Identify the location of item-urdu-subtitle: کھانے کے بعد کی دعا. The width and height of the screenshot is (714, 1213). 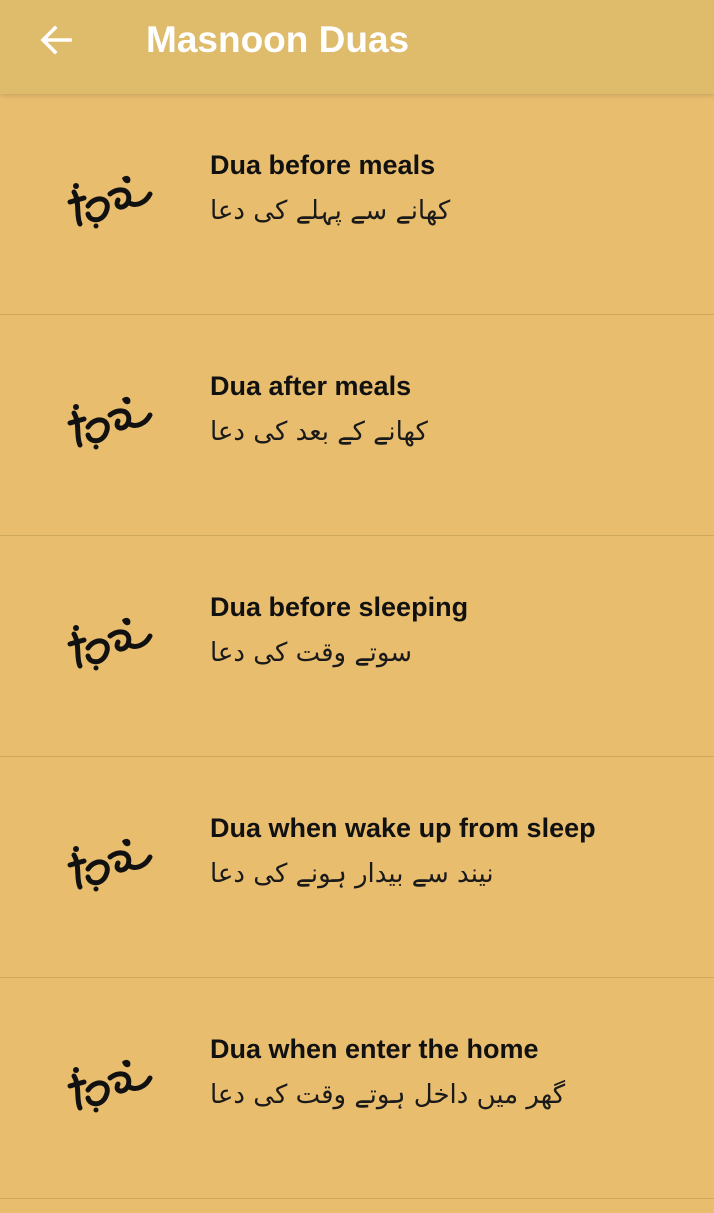
(319, 432).